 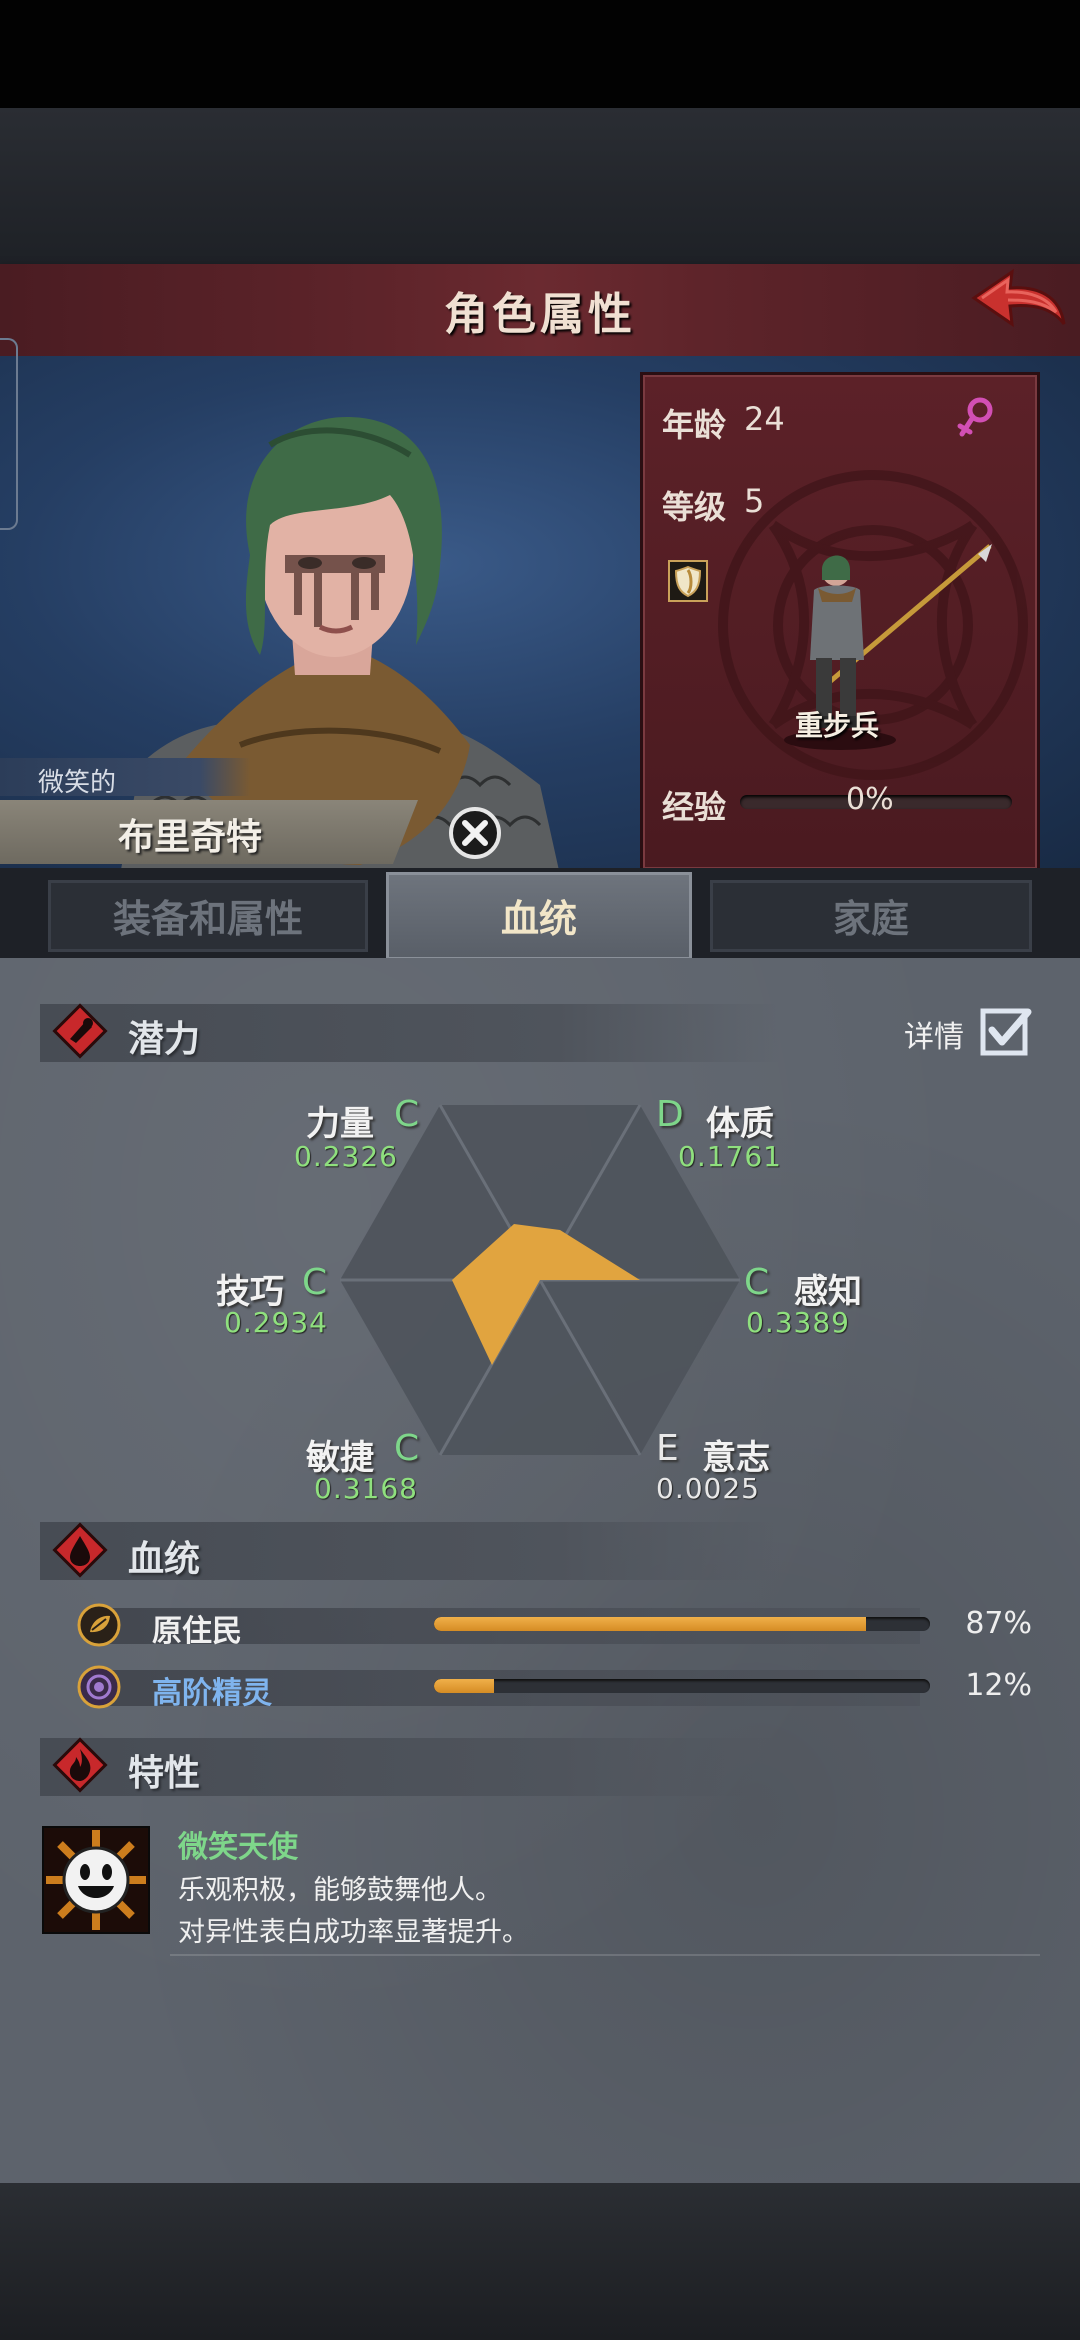 I want to click on stat-strength-grade: C, so click(x=407, y=1114).